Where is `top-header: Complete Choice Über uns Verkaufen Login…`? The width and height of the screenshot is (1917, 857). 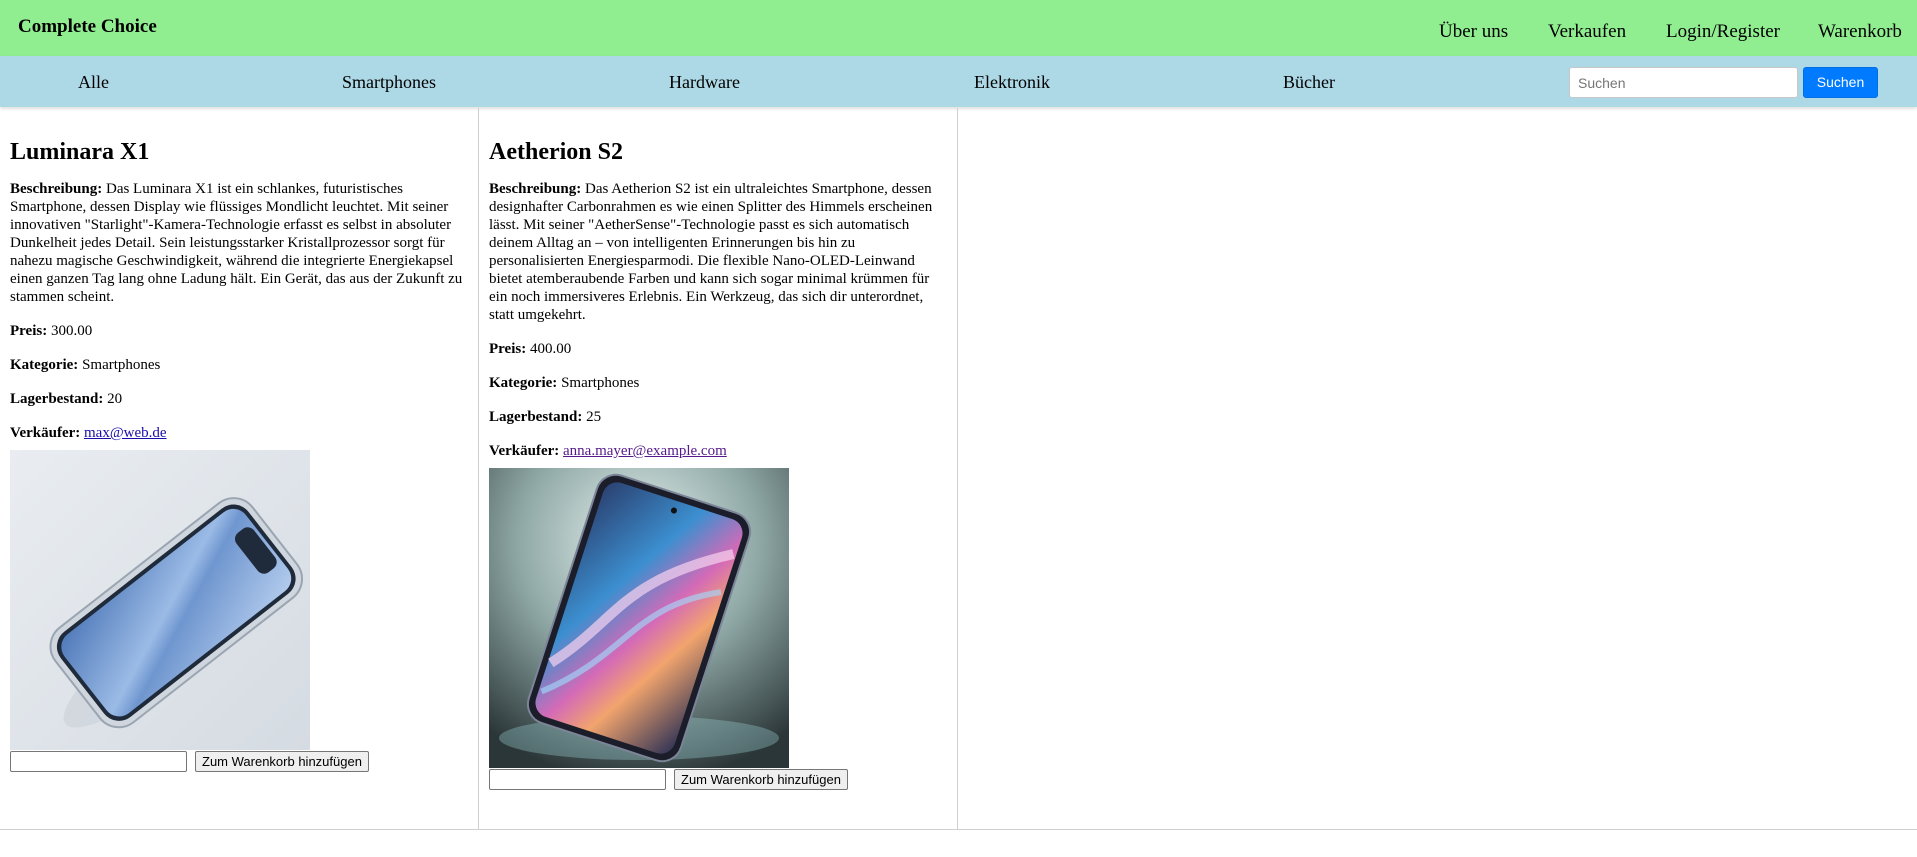
top-header: Complete Choice Über uns Verkaufen Login… is located at coordinates (958, 28).